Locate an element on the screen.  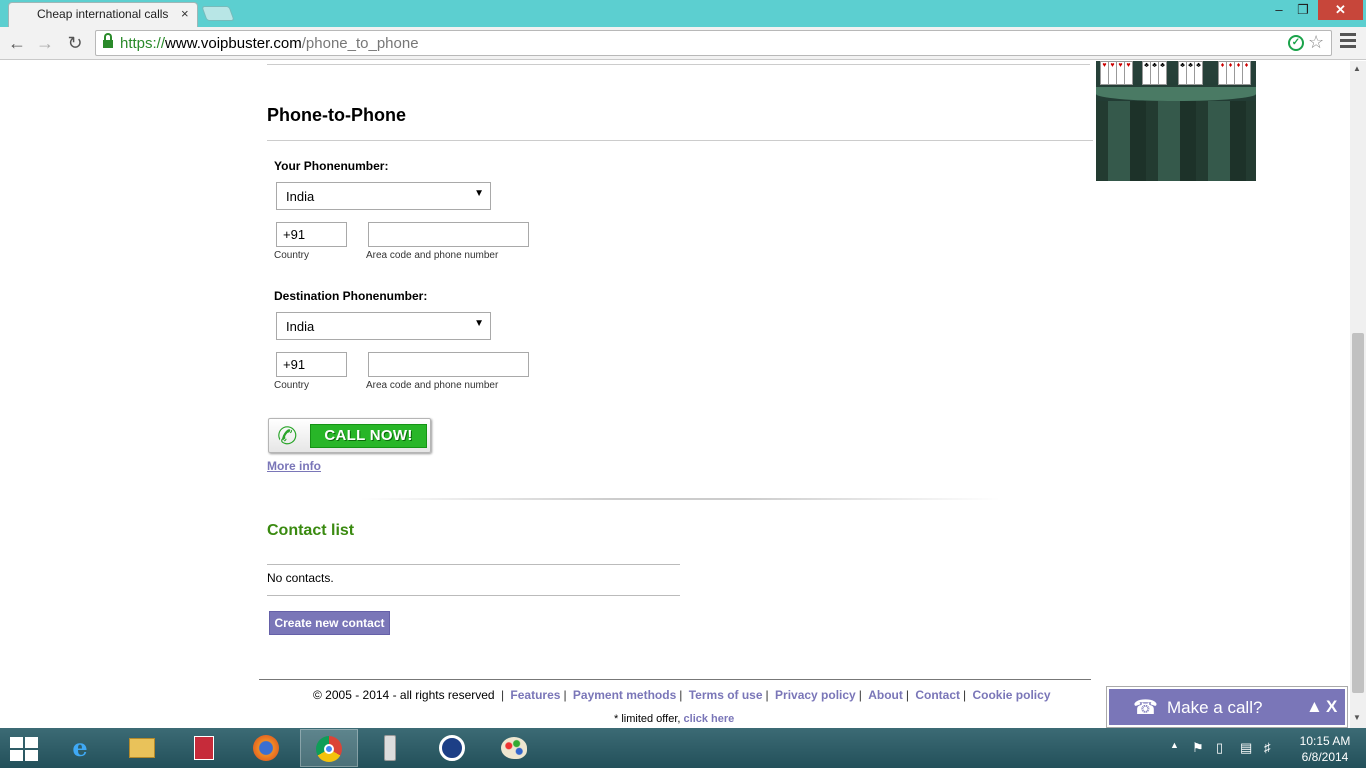
call-now-label: CALL NOW! is located at coordinates (368, 436).